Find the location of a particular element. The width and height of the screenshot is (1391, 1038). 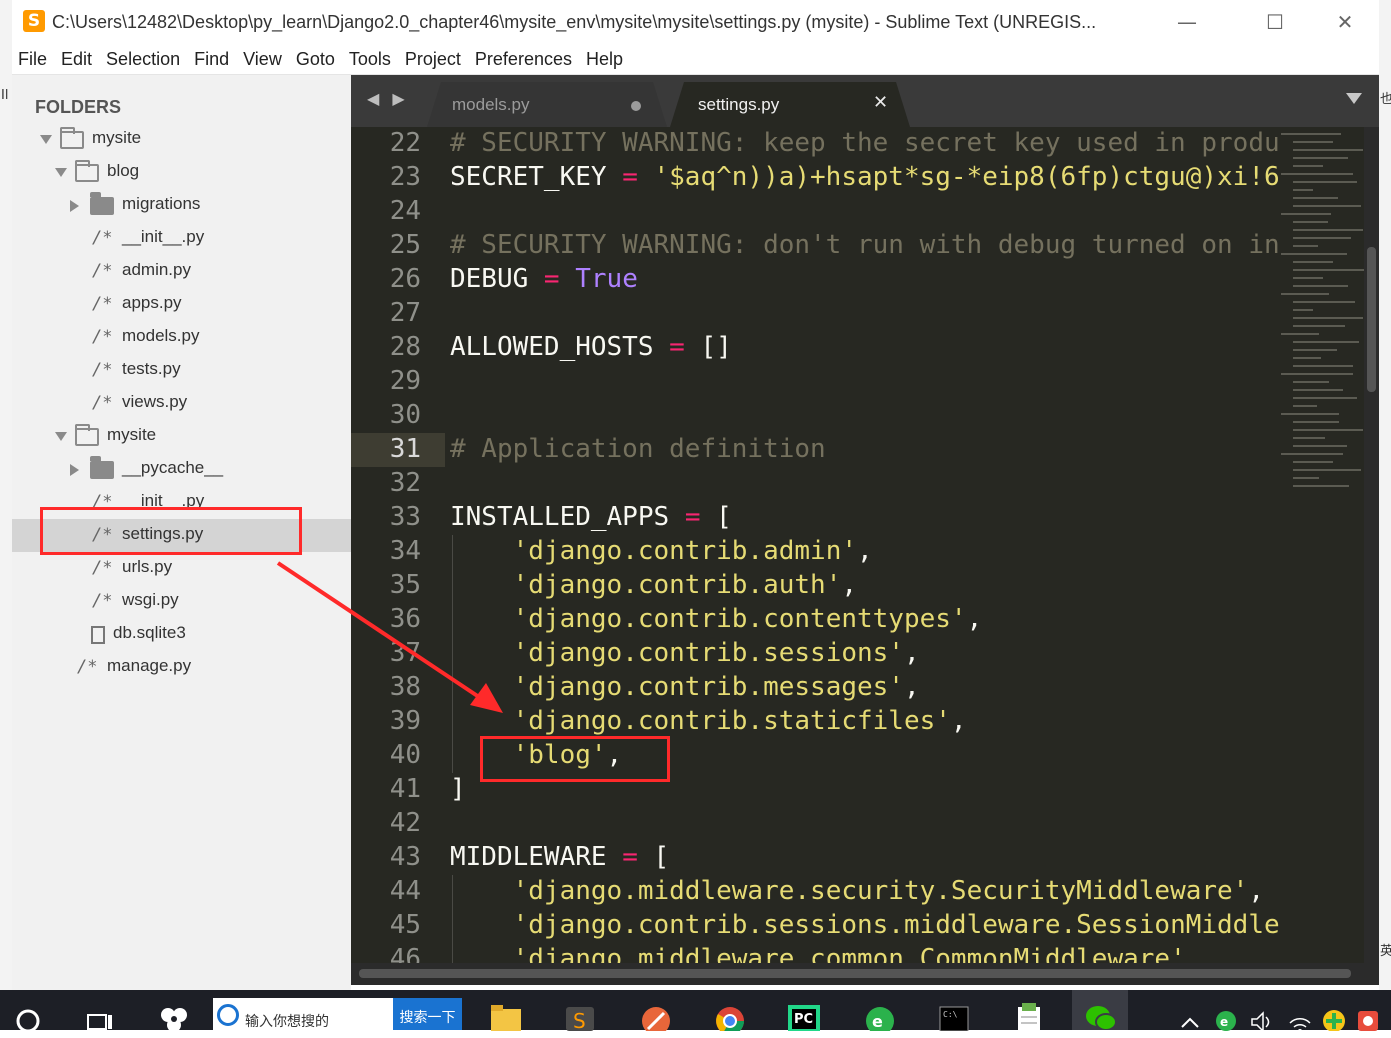

menu-tools: Tools is located at coordinates (370, 59).